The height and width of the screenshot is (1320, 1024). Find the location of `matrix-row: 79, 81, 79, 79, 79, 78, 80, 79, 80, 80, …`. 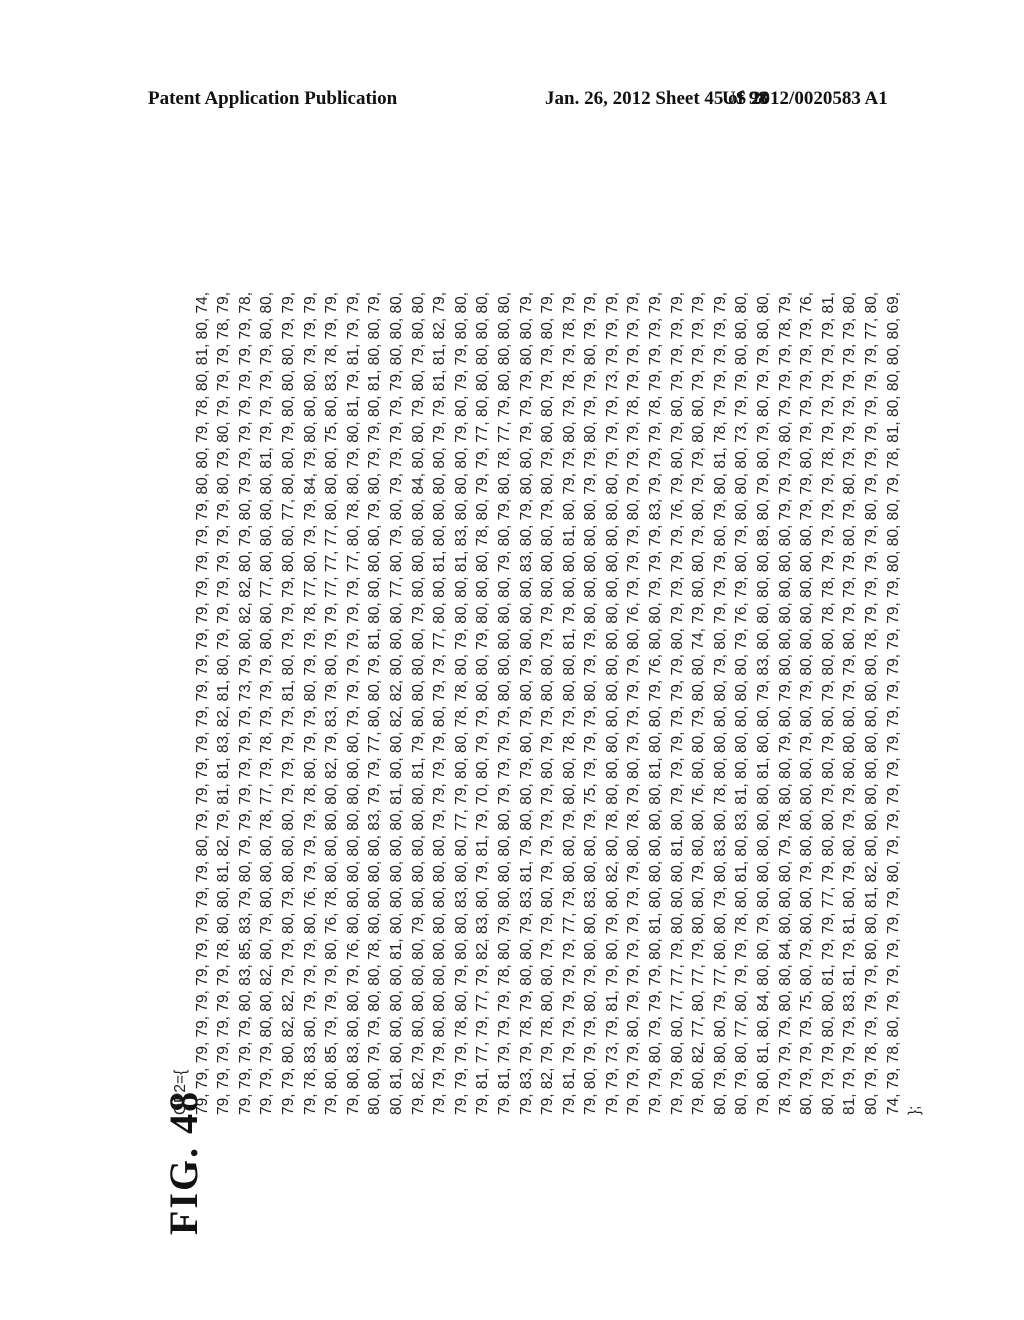

matrix-row: 79, 81, 79, 79, 79, 78, 80, 79, 80, 80, … is located at coordinates (504, 703).